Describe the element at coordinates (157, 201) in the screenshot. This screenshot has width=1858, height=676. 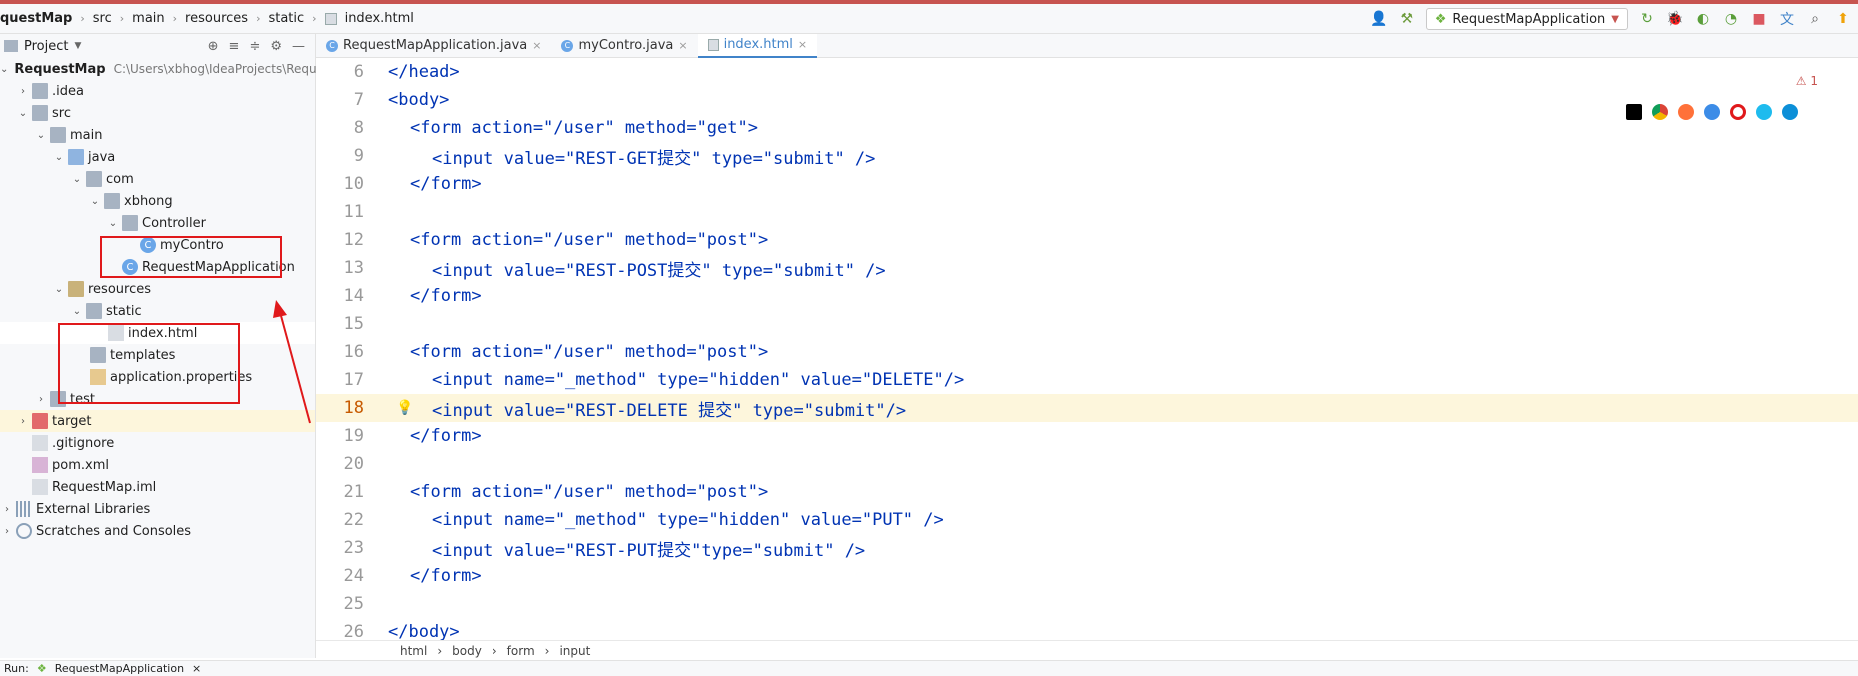
I see `tree-item-xbhong: ⌄ xbhong` at that location.